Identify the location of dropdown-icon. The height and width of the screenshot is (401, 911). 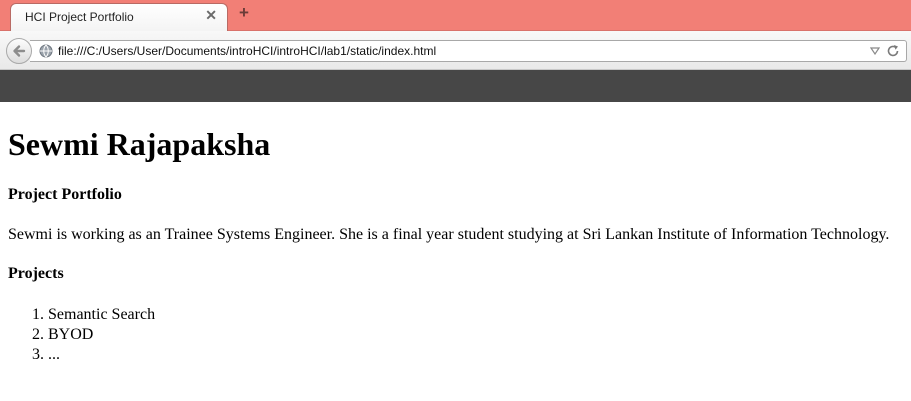
(875, 51).